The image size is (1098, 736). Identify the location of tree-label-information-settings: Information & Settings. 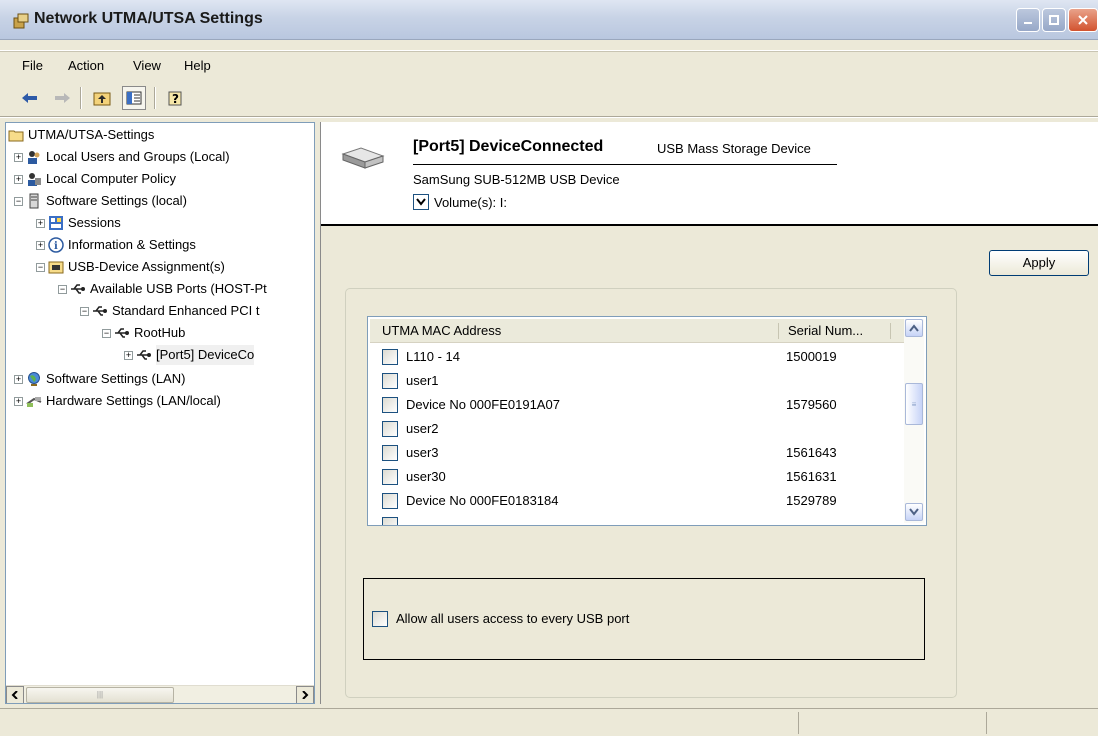
(132, 244).